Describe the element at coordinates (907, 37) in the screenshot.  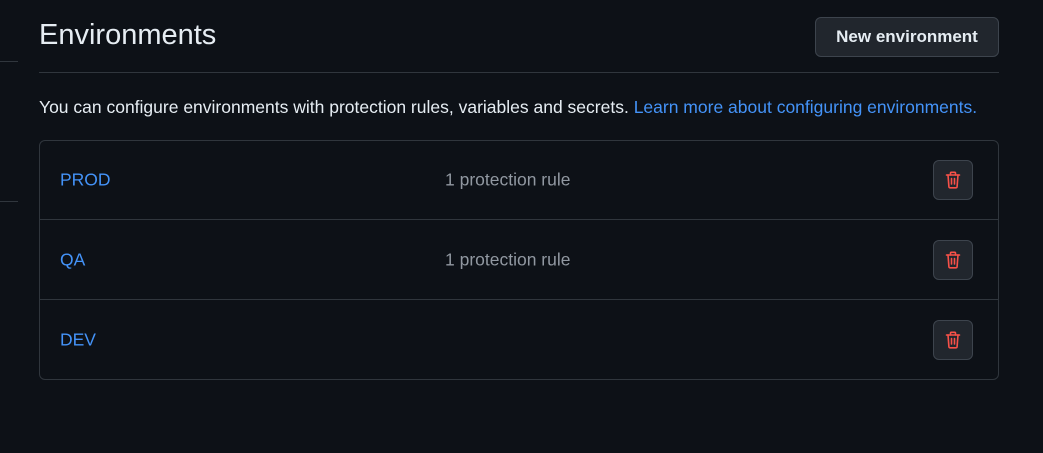
I see `new-environment-button: New environment` at that location.